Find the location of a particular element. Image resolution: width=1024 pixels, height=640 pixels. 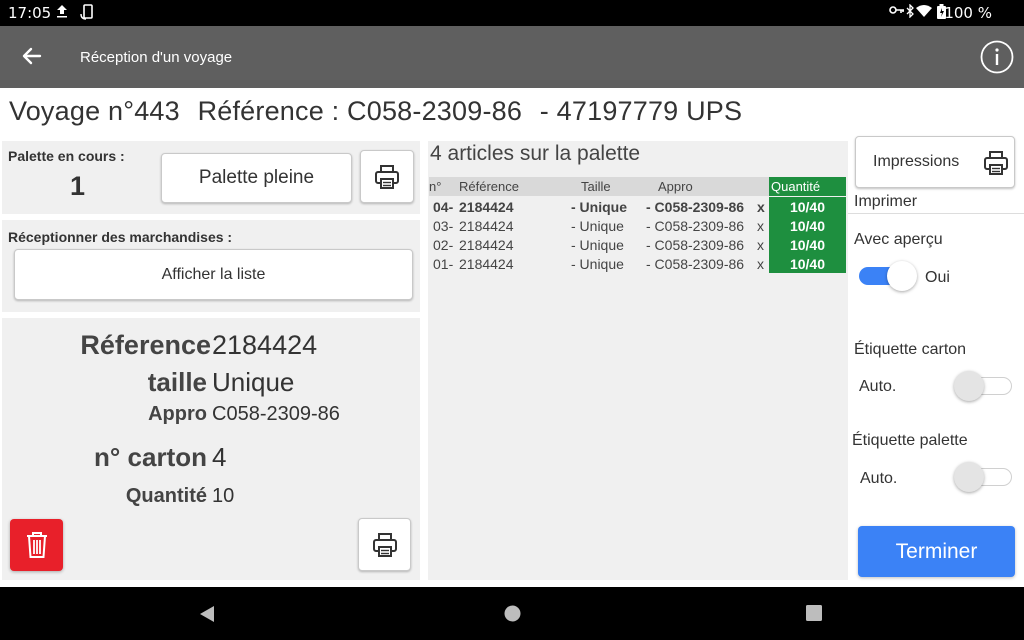

row-num: 04- is located at coordinates (443, 207).